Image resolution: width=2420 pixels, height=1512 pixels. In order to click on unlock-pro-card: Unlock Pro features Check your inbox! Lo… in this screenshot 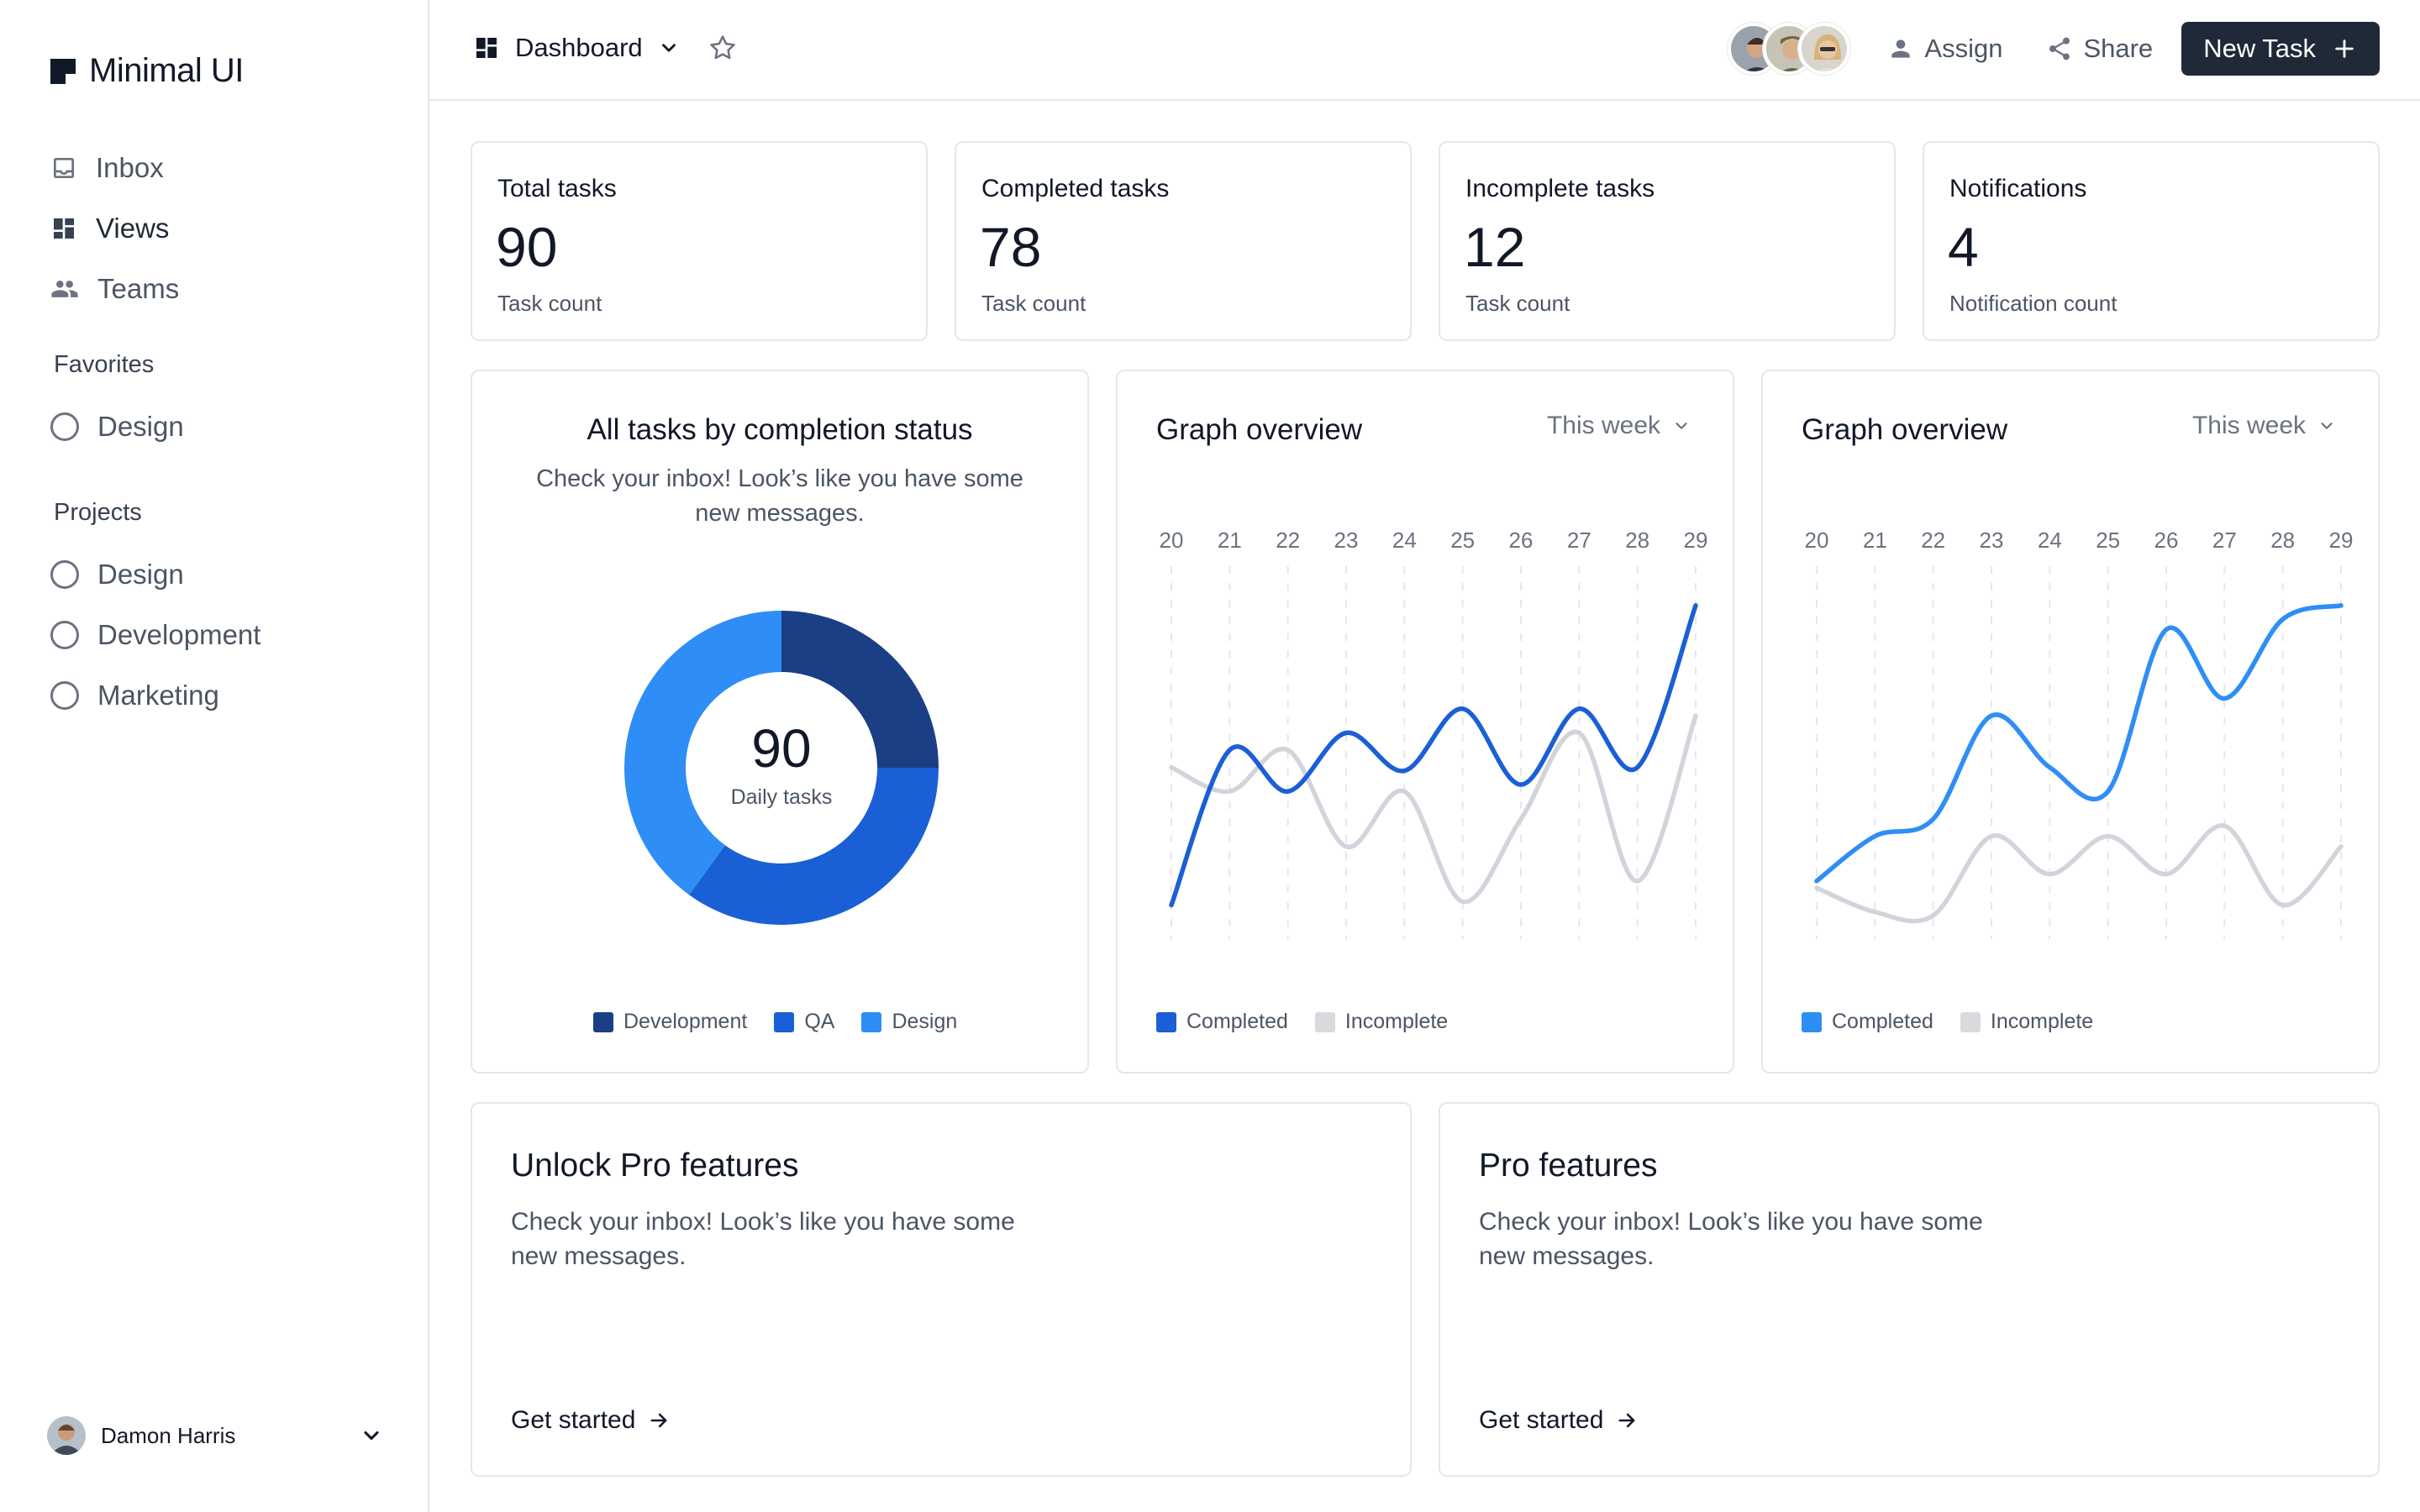, I will do `click(941, 1289)`.